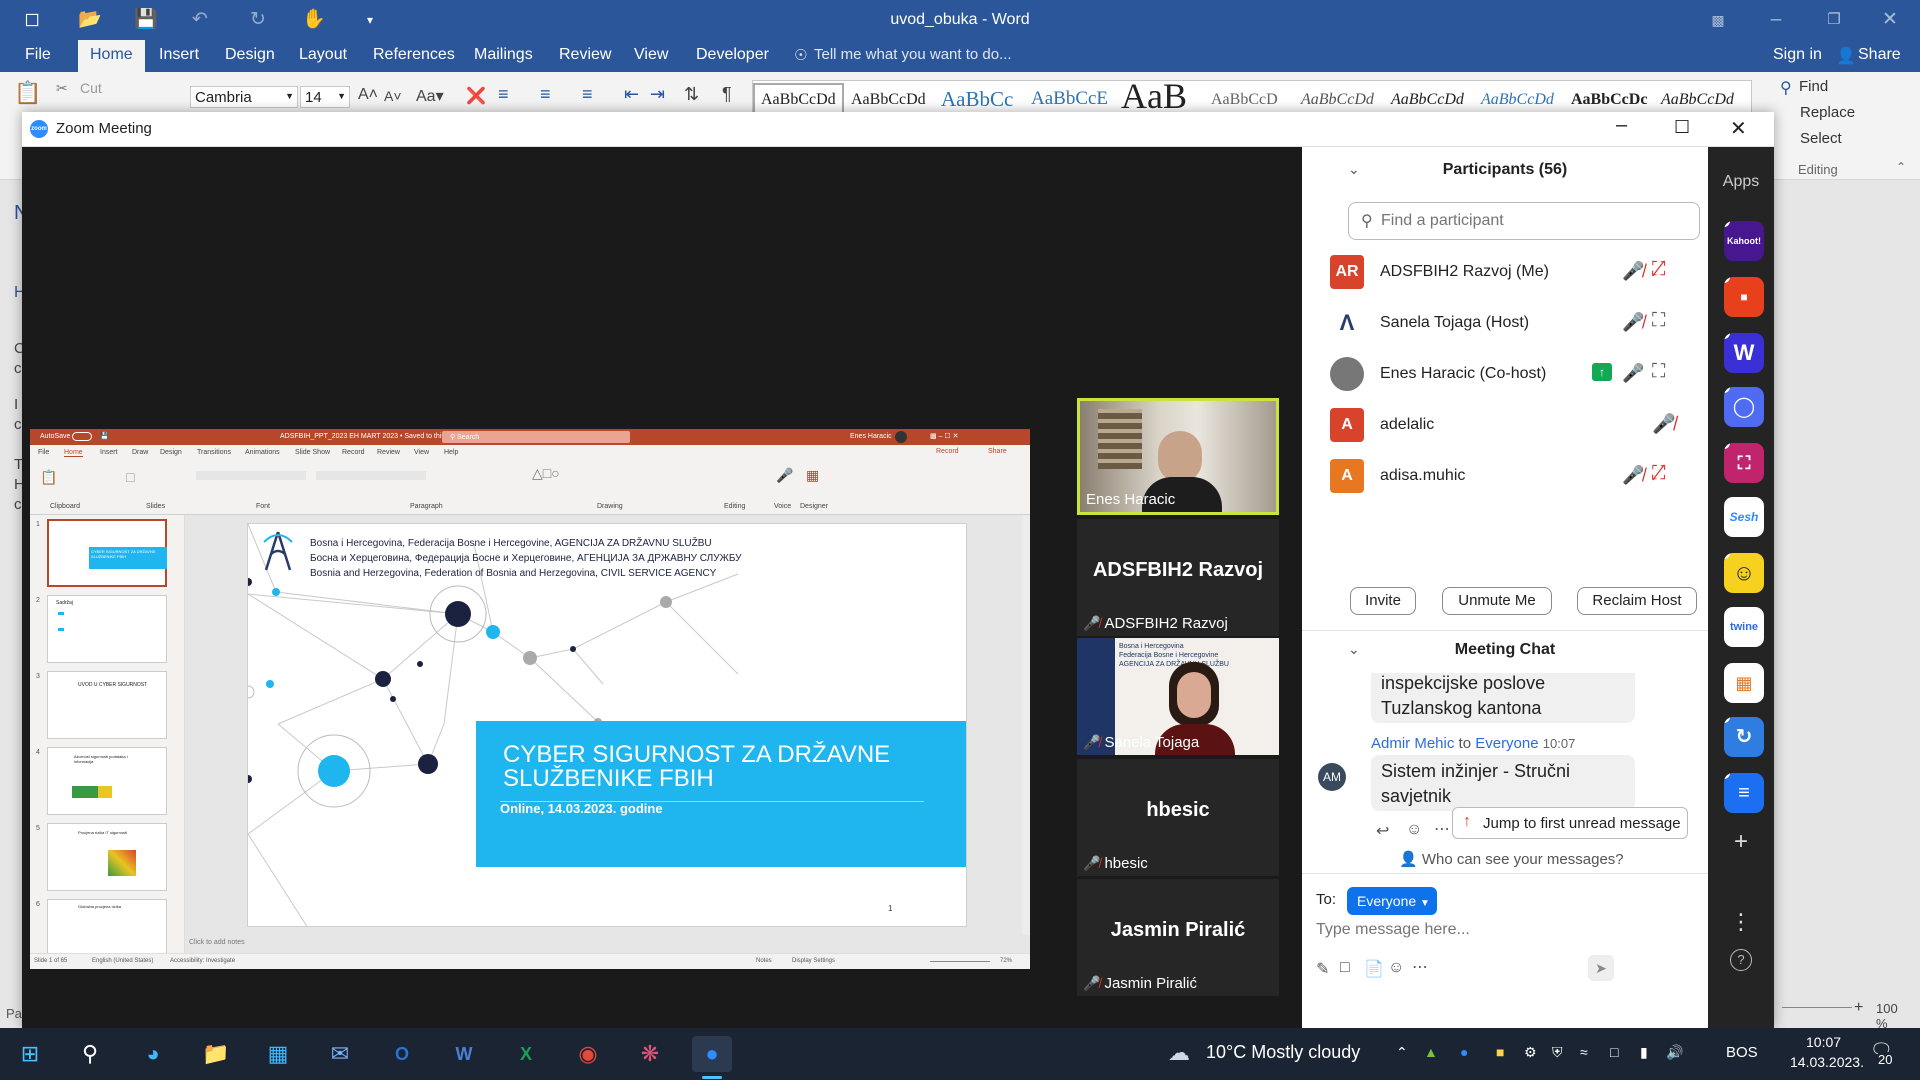 The width and height of the screenshot is (1920, 1080). I want to click on microphone-icon: 🎤, so click(784, 475).